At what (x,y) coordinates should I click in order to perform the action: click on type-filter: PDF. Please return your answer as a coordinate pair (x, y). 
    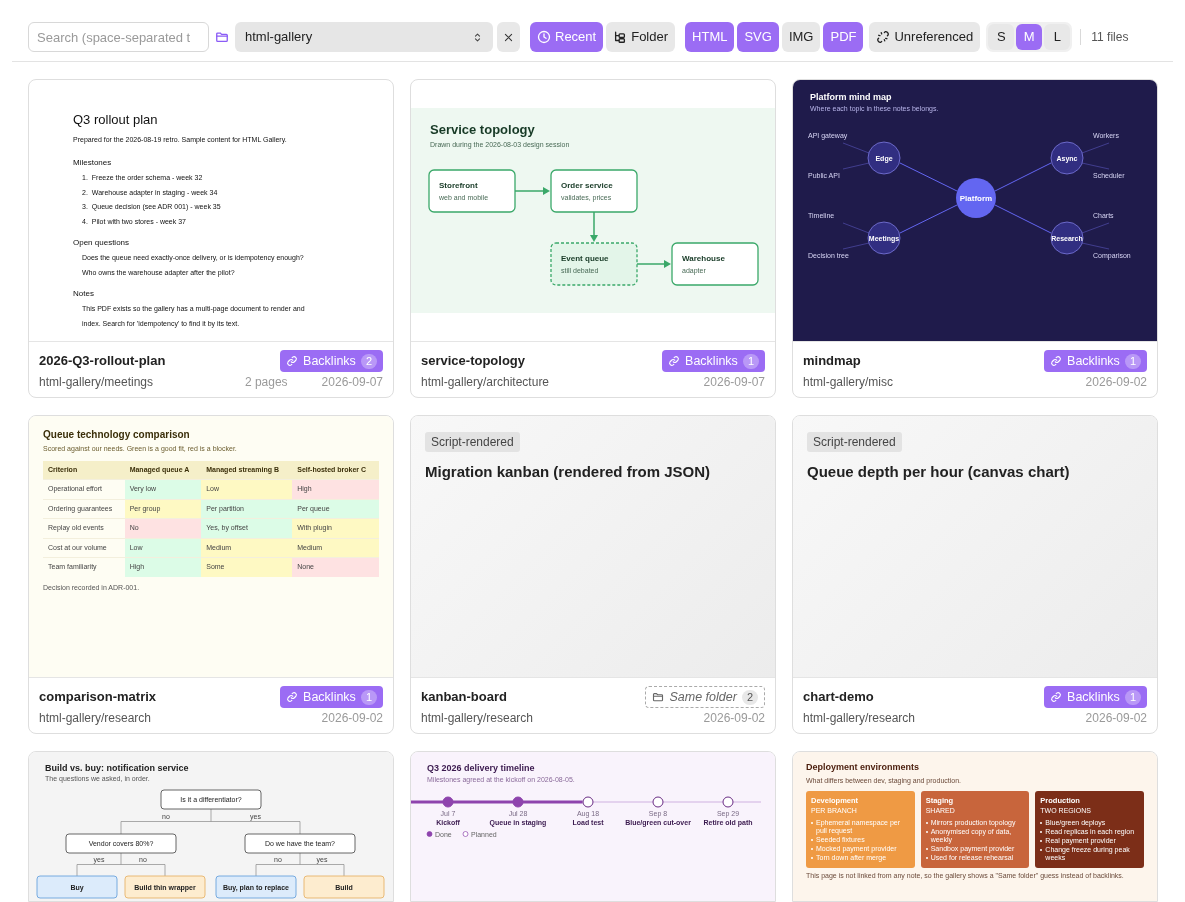
    Looking at the image, I should click on (843, 37).